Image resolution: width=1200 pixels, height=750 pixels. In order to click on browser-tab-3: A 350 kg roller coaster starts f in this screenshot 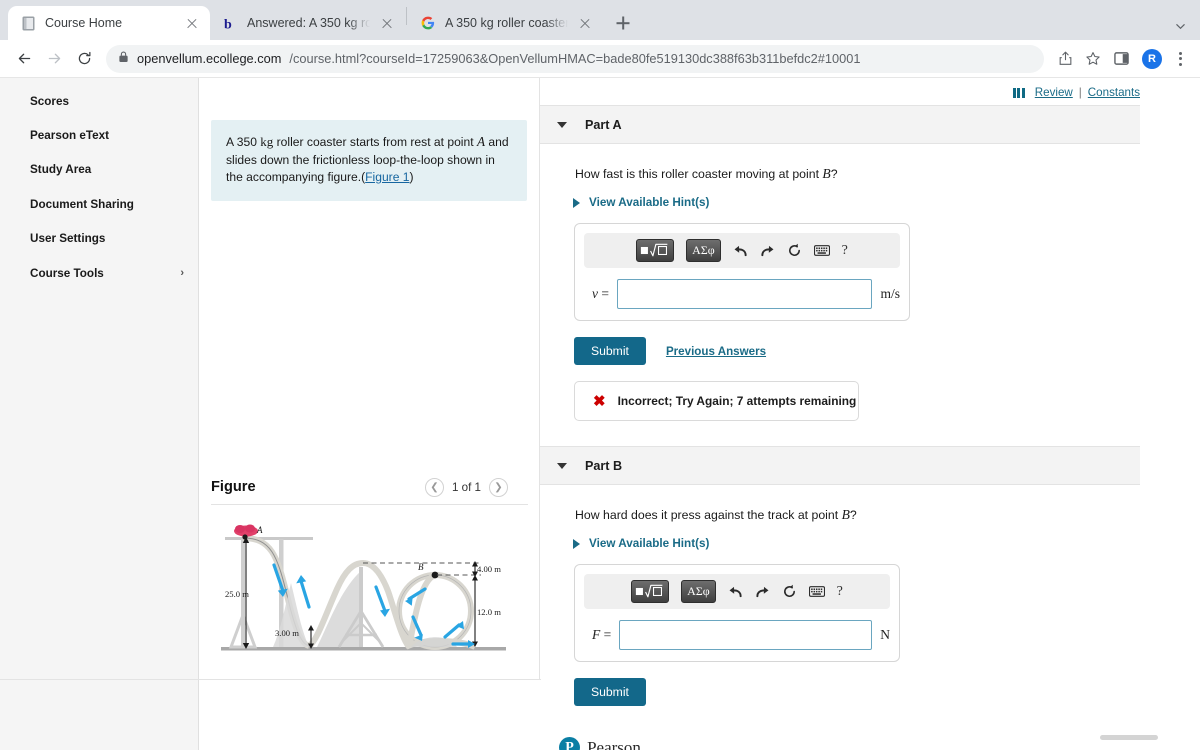, I will do `click(505, 23)`.